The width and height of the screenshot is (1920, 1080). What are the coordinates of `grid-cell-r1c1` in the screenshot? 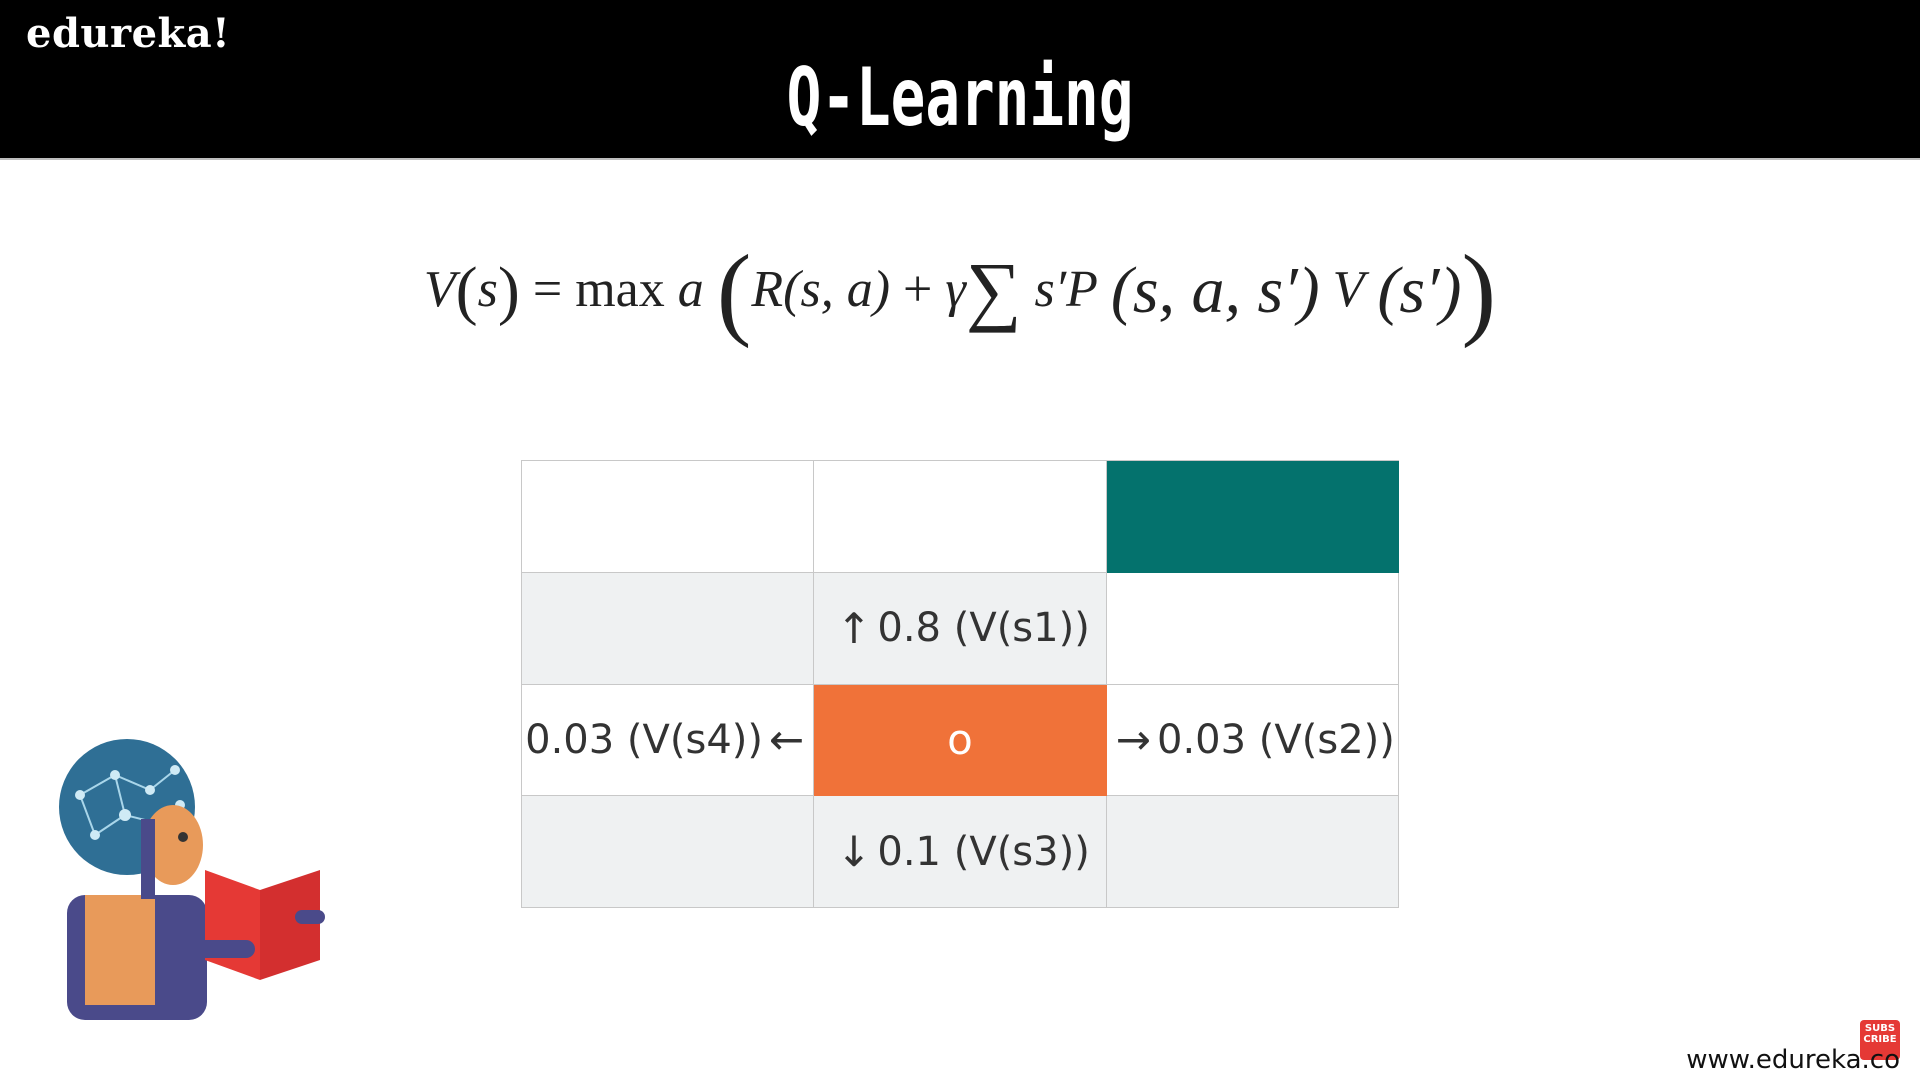 It's located at (668, 517).